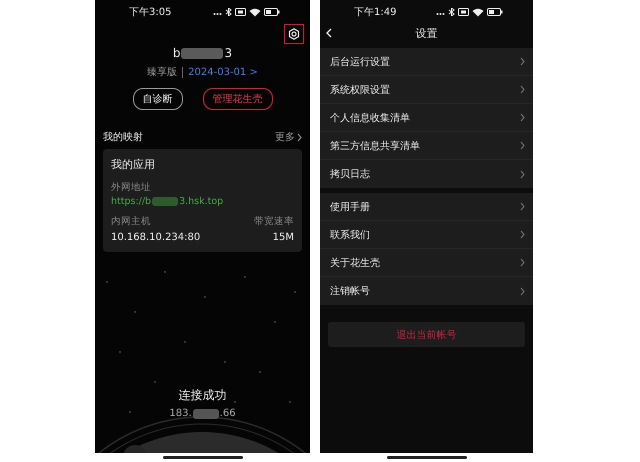 The width and height of the screenshot is (640, 462). What do you see at coordinates (426, 62) in the screenshot?
I see `settings-item: 后台运行设置` at bounding box center [426, 62].